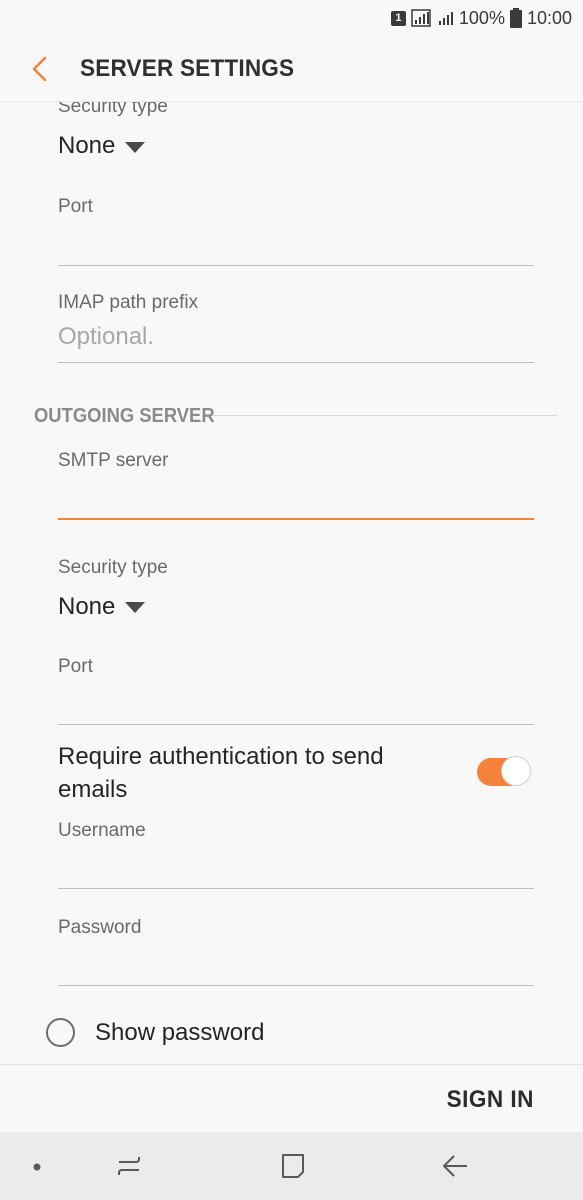 This screenshot has height=1200, width=583. Describe the element at coordinates (113, 567) in the screenshot. I see `outgoing-security-type-label: Security type` at that location.